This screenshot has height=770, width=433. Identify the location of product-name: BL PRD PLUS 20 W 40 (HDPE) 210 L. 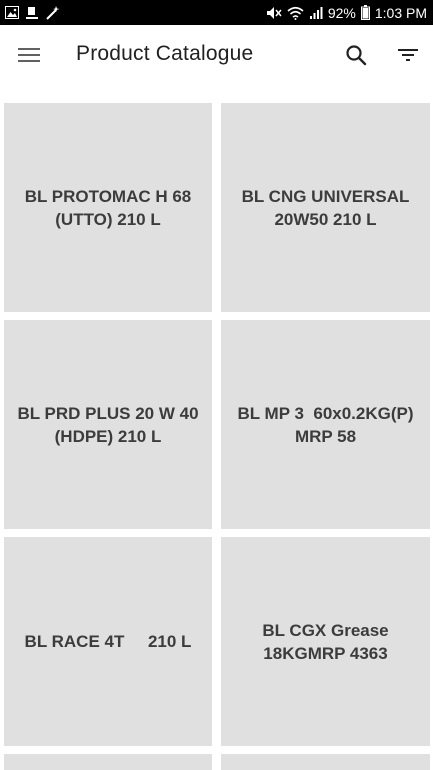
(110, 424).